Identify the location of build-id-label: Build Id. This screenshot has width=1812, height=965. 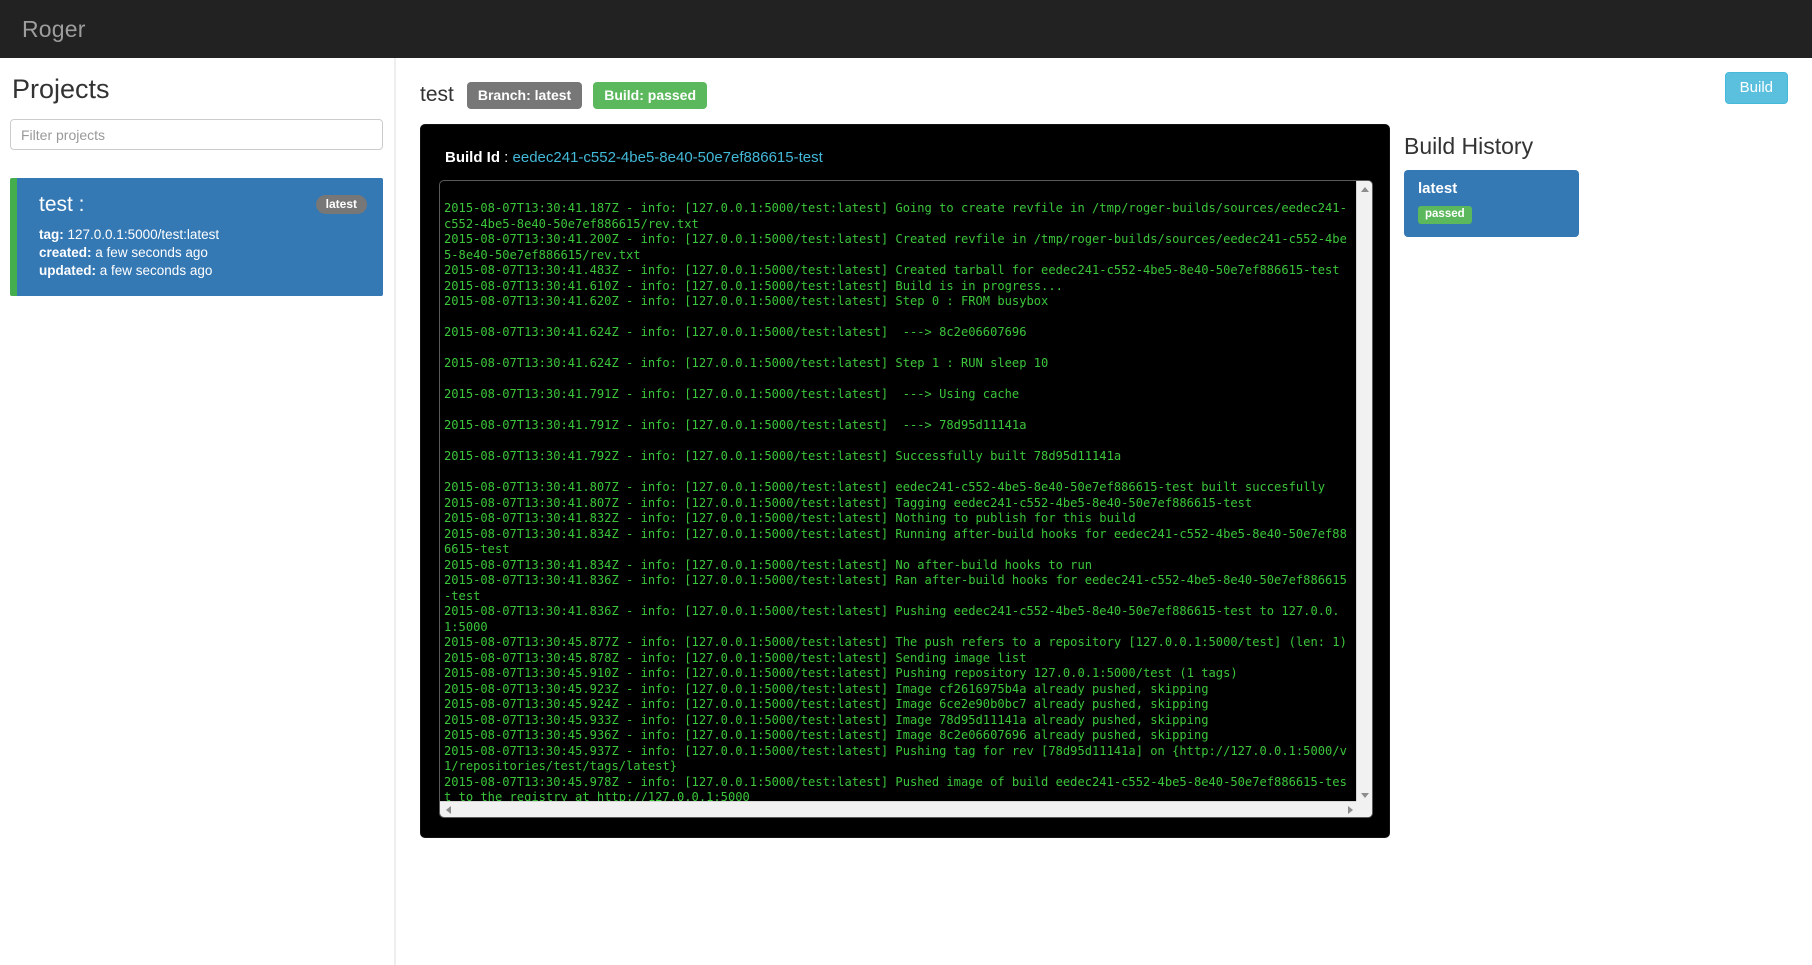
(472, 157).